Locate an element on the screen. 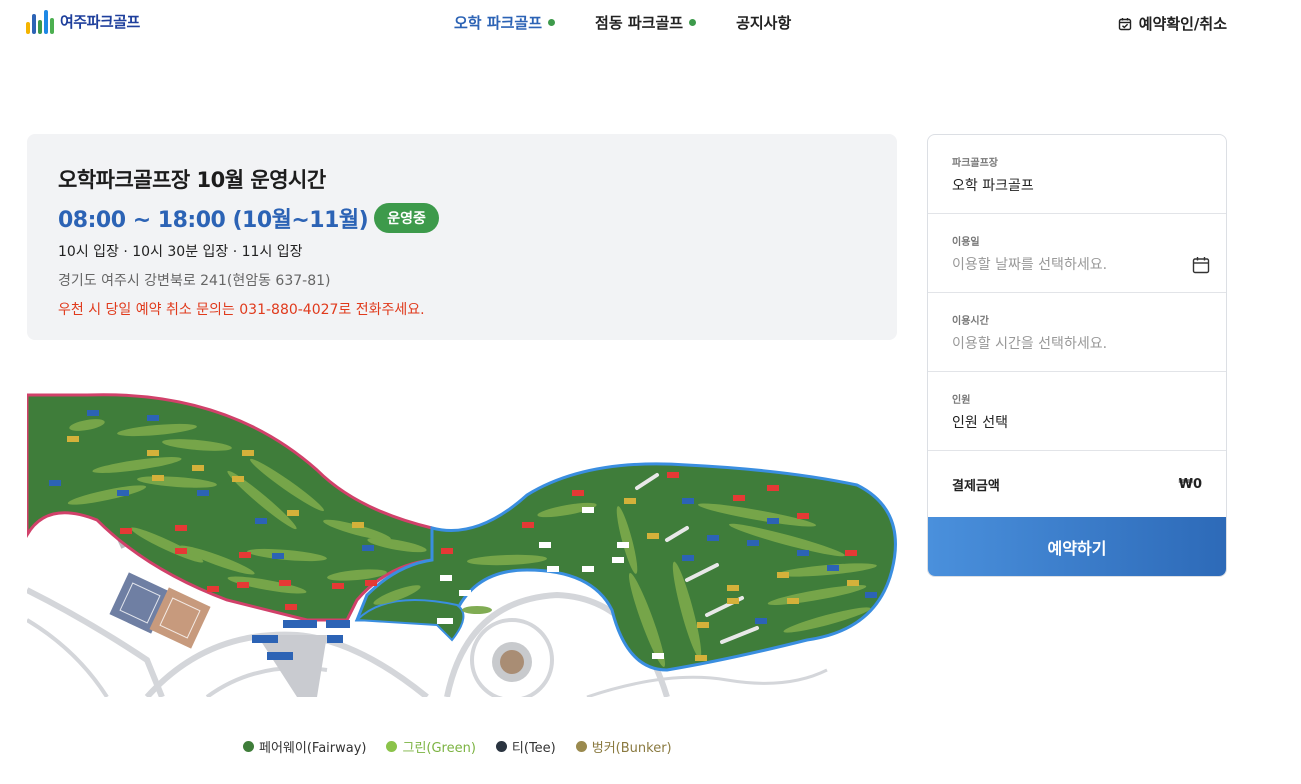 The height and width of the screenshot is (784, 1301). nav-label: 공지사항 is located at coordinates (764, 23).